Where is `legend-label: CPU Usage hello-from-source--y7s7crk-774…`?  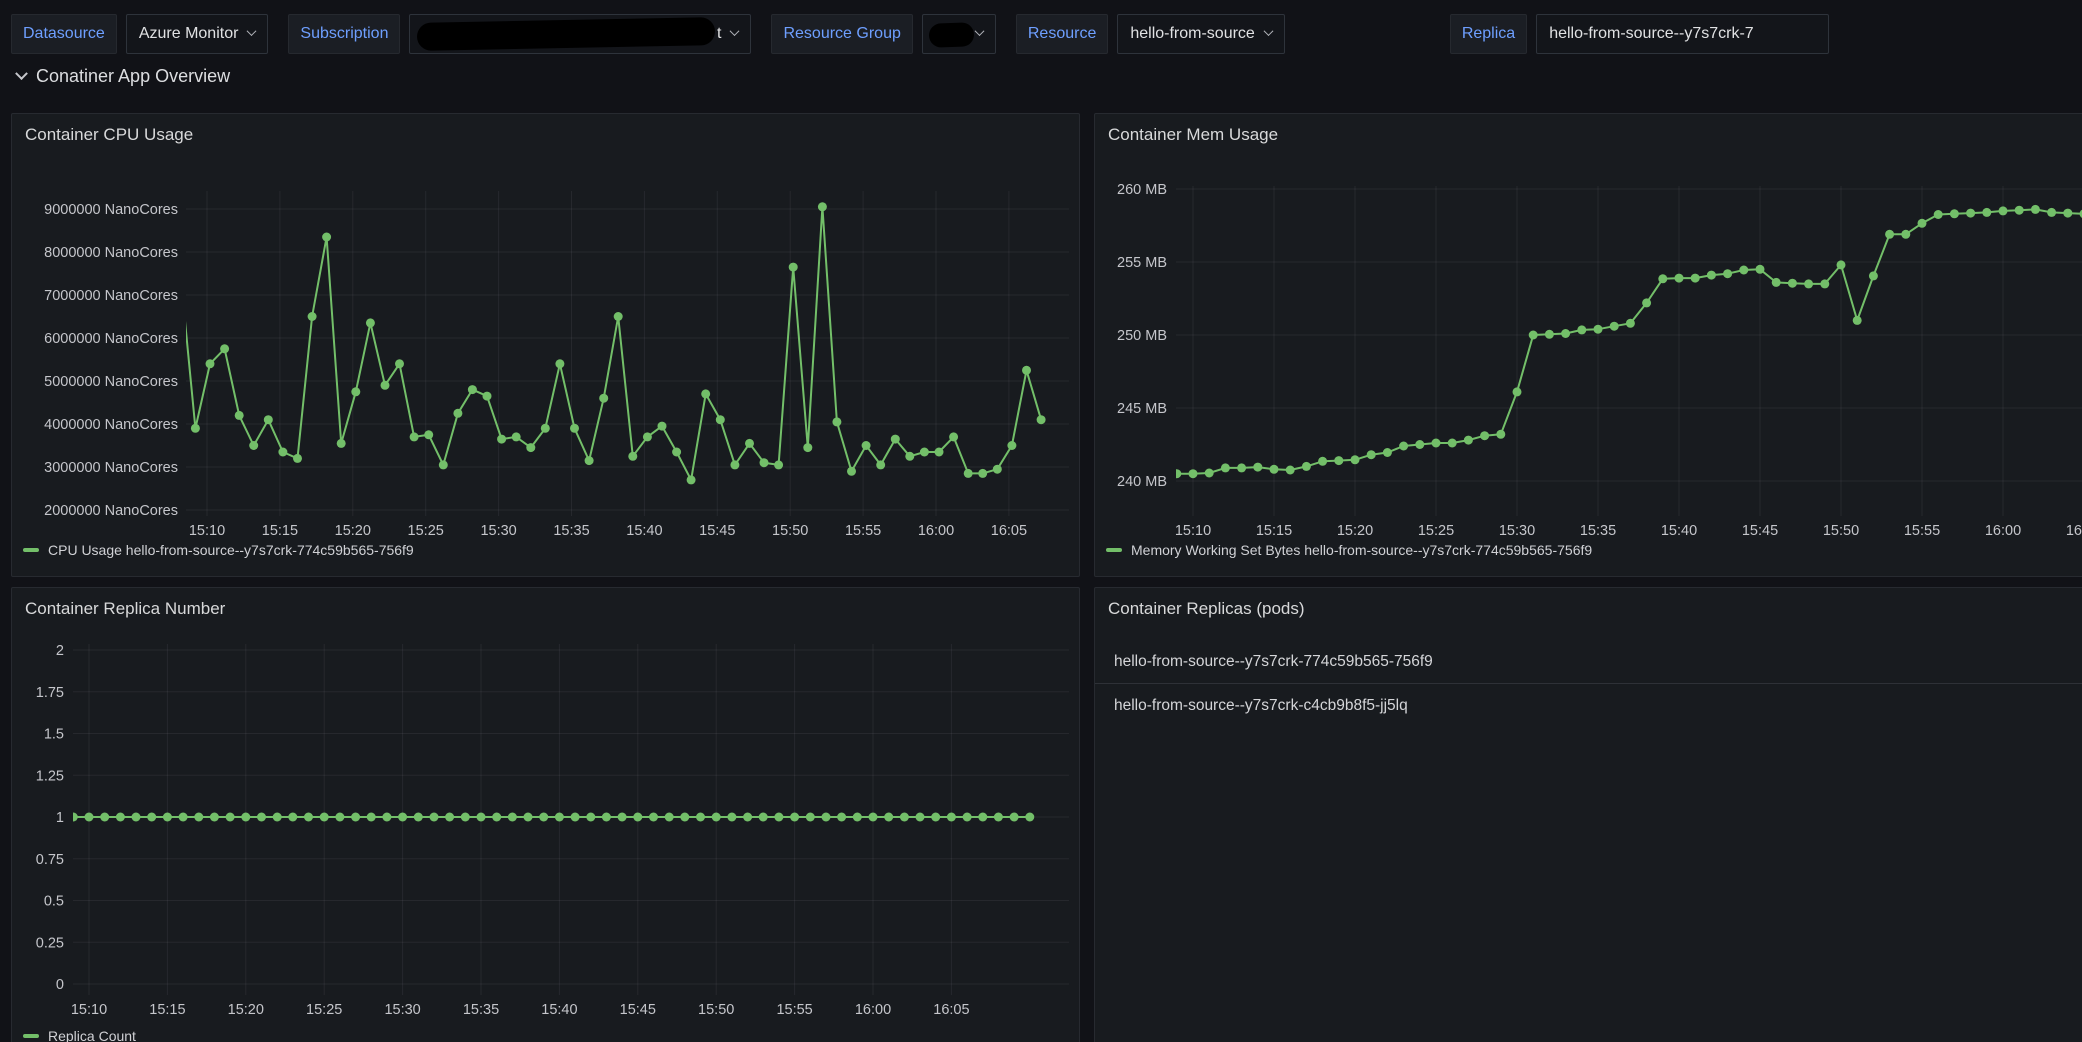 legend-label: CPU Usage hello-from-source--y7s7crk-774… is located at coordinates (231, 550).